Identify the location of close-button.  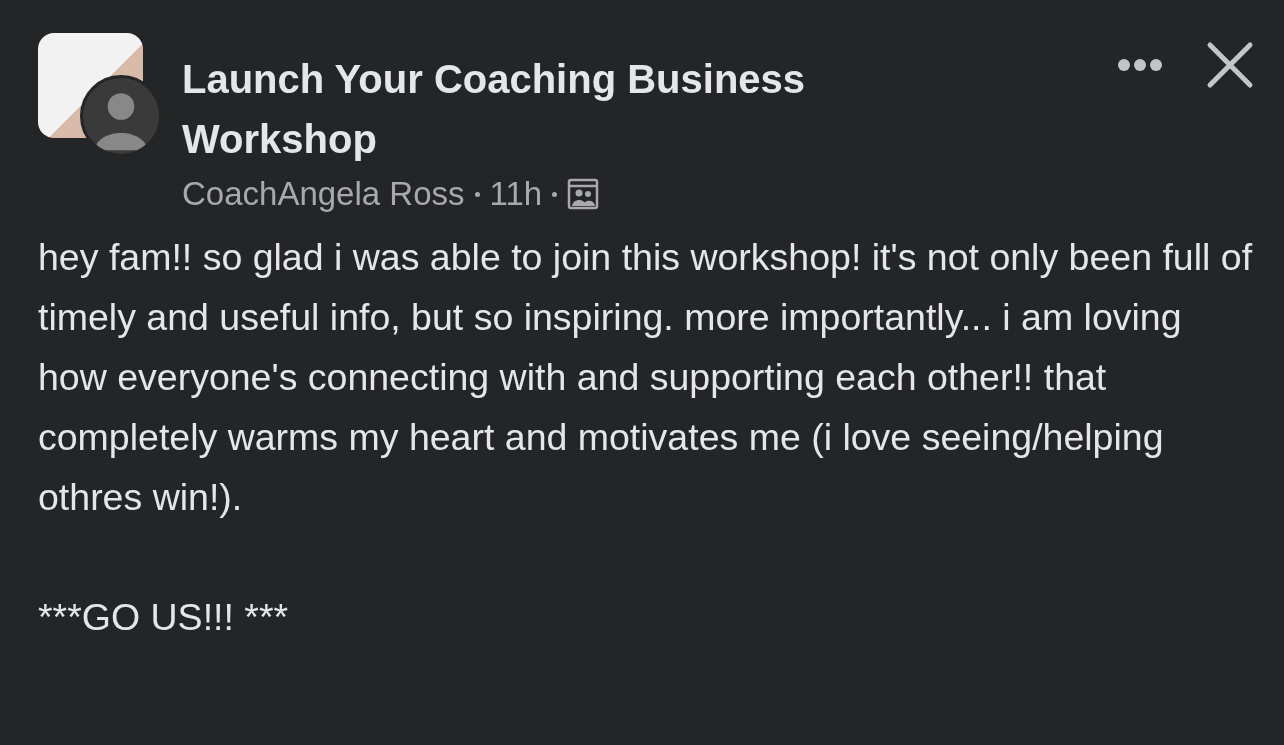
(1230, 65).